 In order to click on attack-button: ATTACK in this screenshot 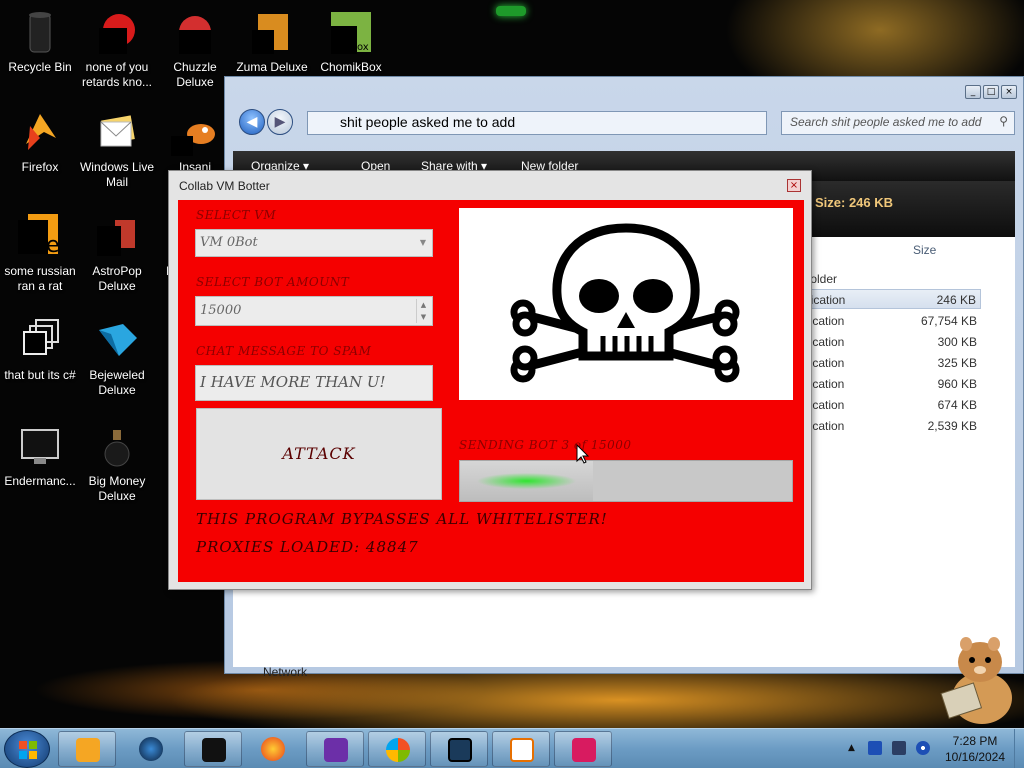, I will do `click(319, 454)`.